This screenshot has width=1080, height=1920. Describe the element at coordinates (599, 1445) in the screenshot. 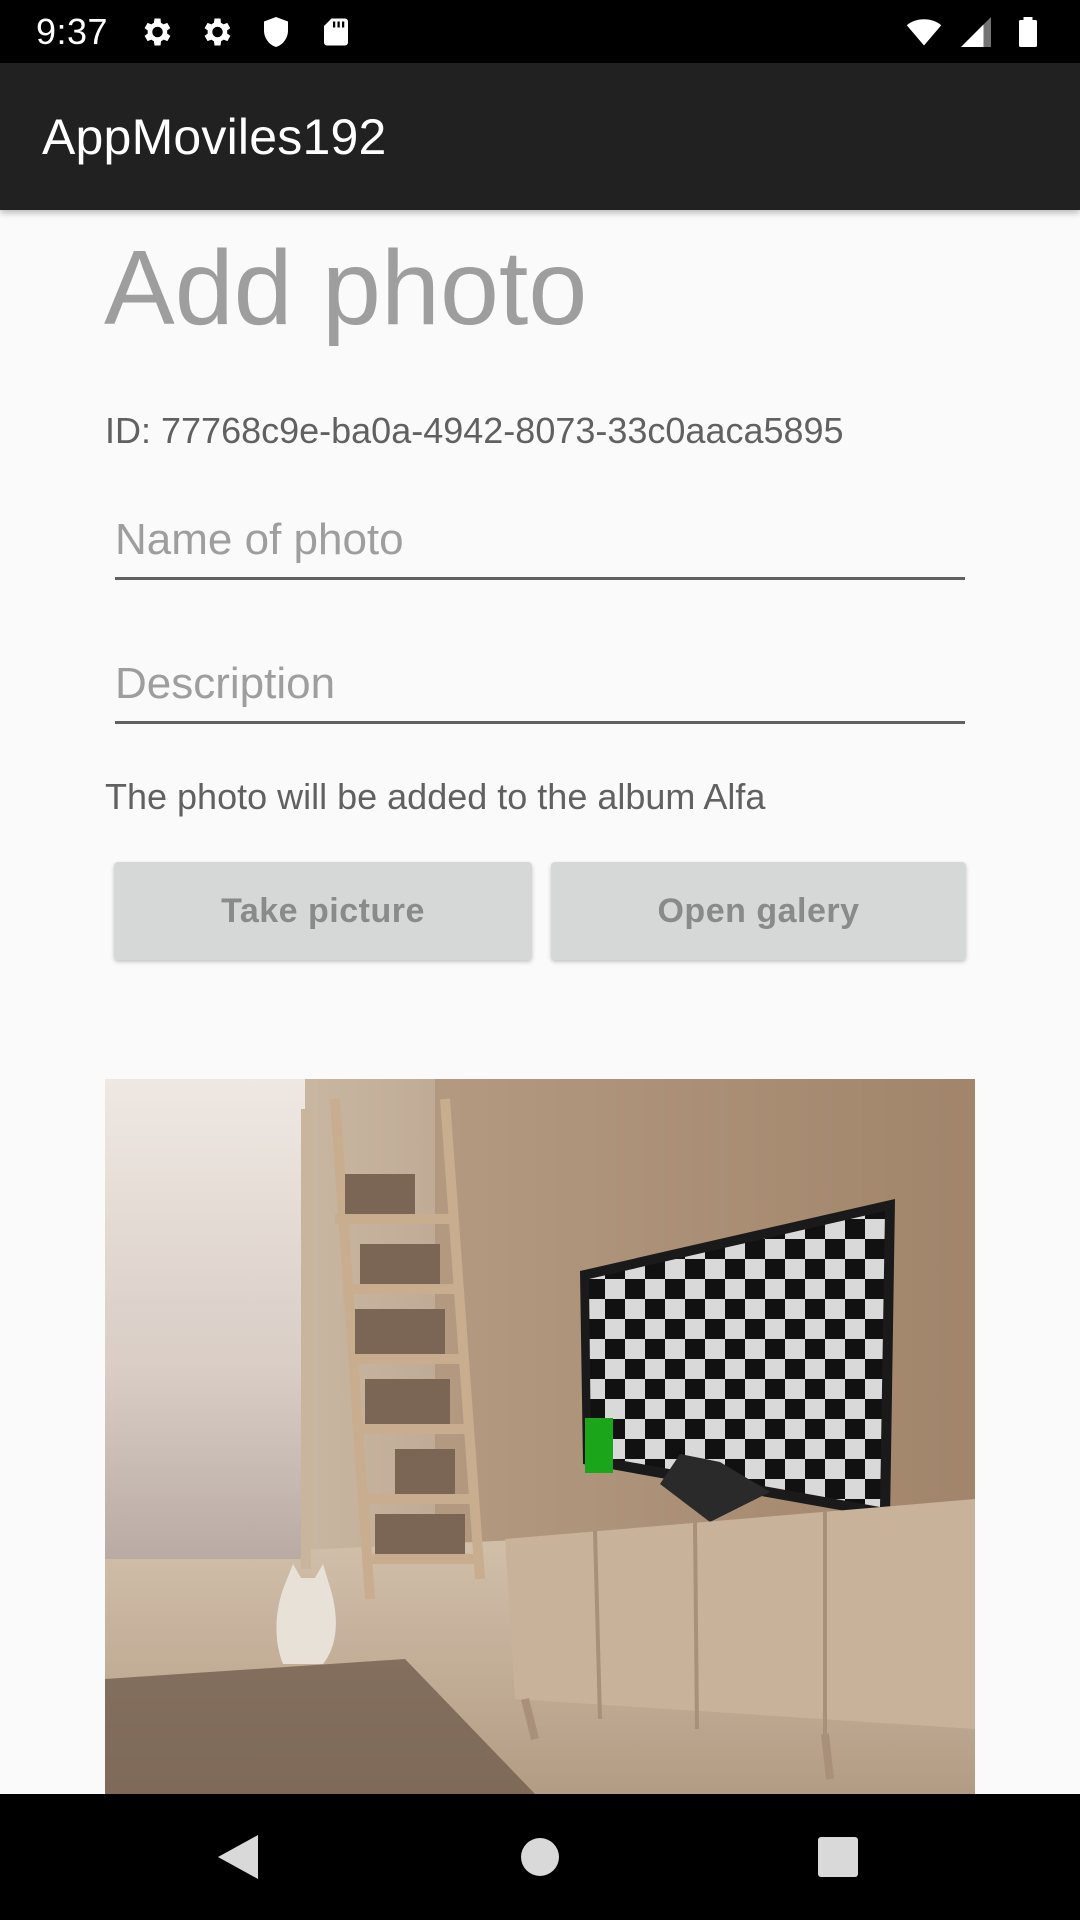

I see `tv-marker` at that location.